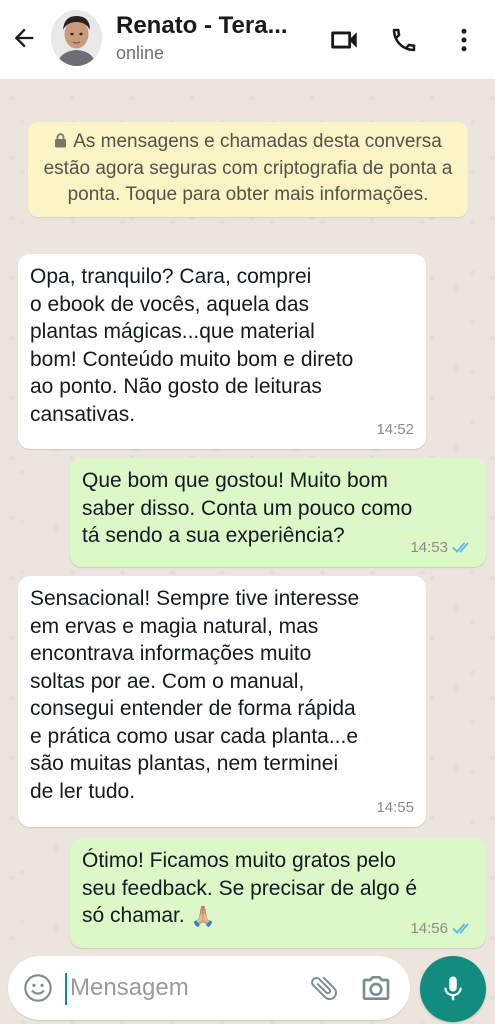 The image size is (495, 1024). Describe the element at coordinates (203, 917) in the screenshot. I see `praying-hands-emoji: 🙏🏼` at that location.